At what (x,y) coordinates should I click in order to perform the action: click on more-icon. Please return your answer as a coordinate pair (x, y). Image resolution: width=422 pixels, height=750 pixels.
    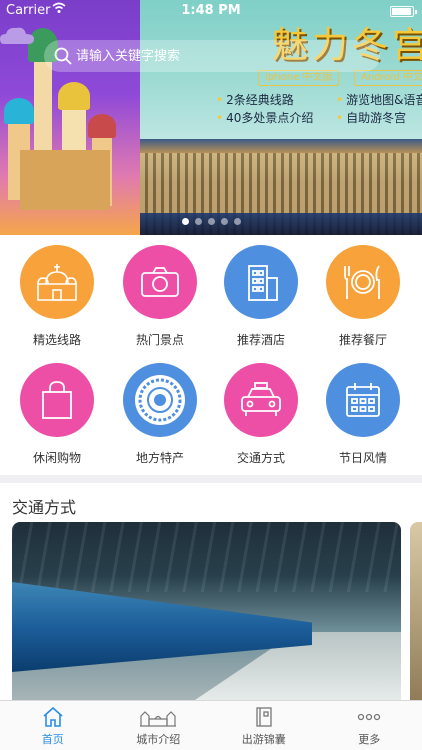
    Looking at the image, I should click on (369, 717).